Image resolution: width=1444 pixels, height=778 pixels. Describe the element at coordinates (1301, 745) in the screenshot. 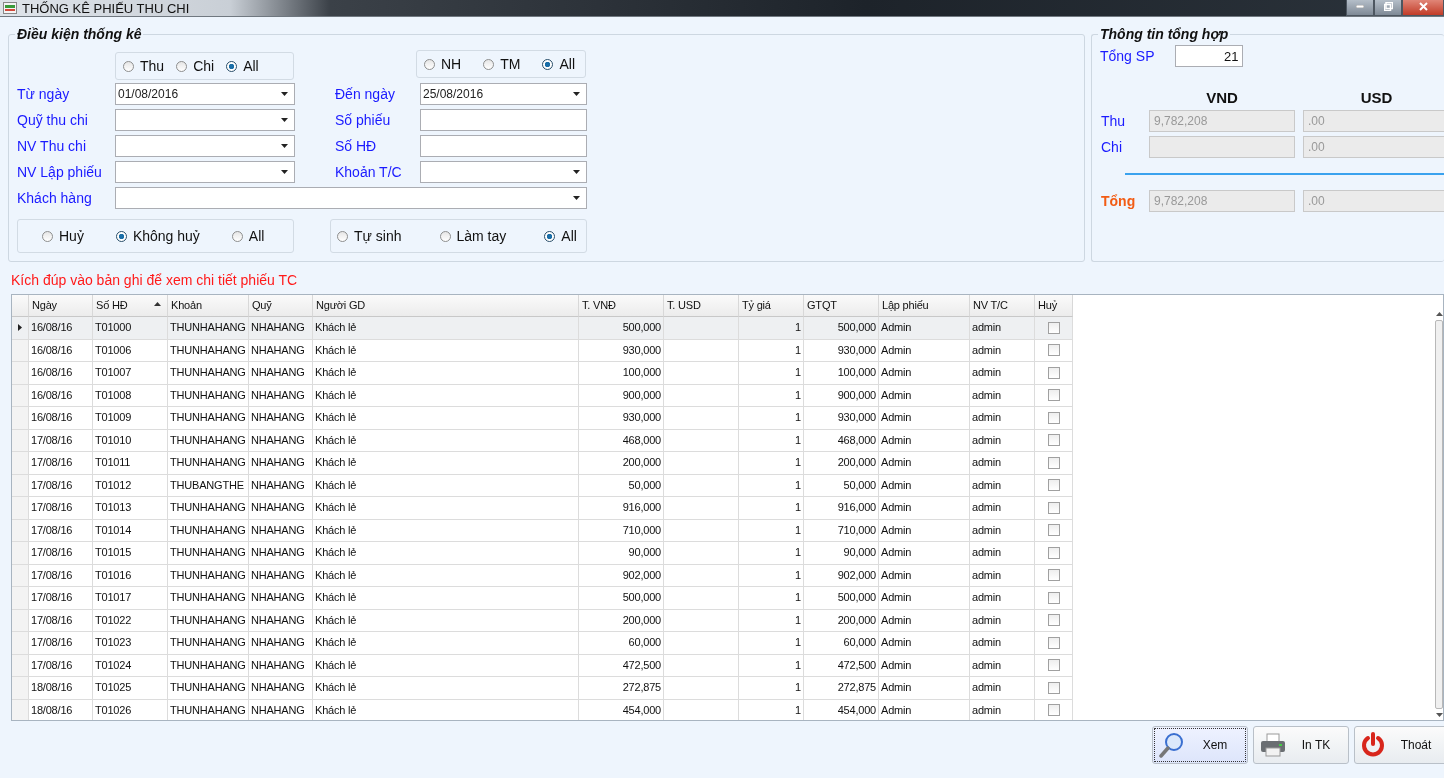

I see `print-button: In TK` at that location.